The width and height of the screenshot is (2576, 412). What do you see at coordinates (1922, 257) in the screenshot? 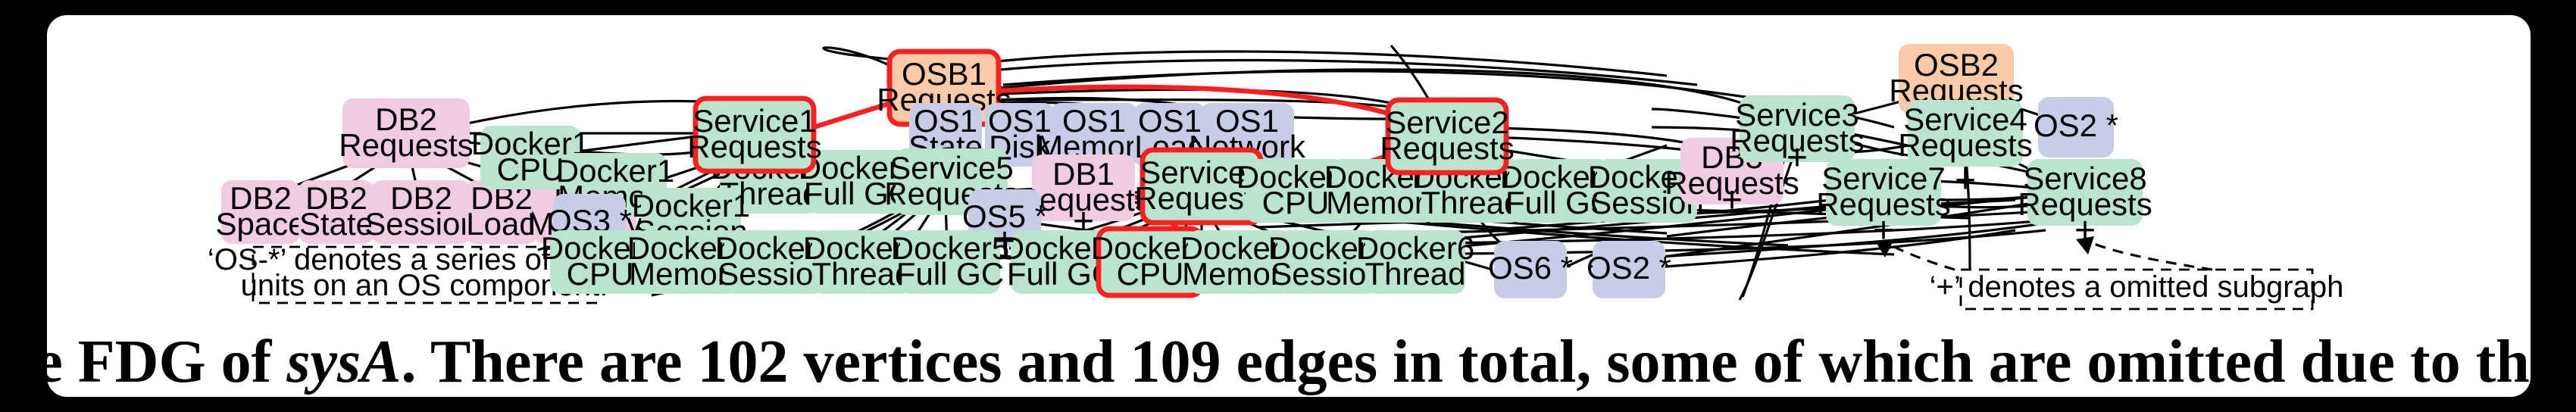
I see `legend-plus-leader-left` at bounding box center [1922, 257].